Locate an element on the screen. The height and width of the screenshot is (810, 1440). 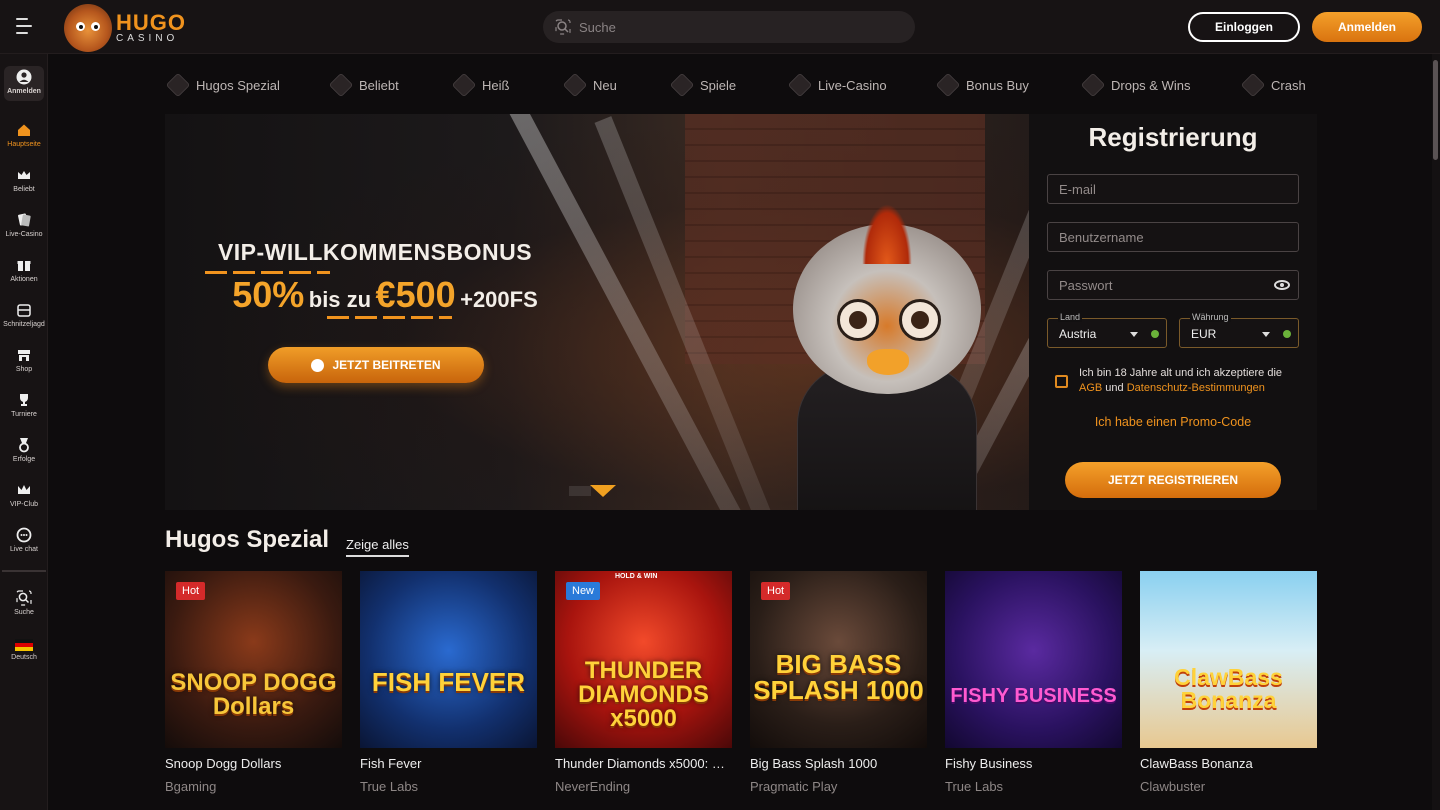
country-select: Land Austria is located at coordinates (1107, 330).